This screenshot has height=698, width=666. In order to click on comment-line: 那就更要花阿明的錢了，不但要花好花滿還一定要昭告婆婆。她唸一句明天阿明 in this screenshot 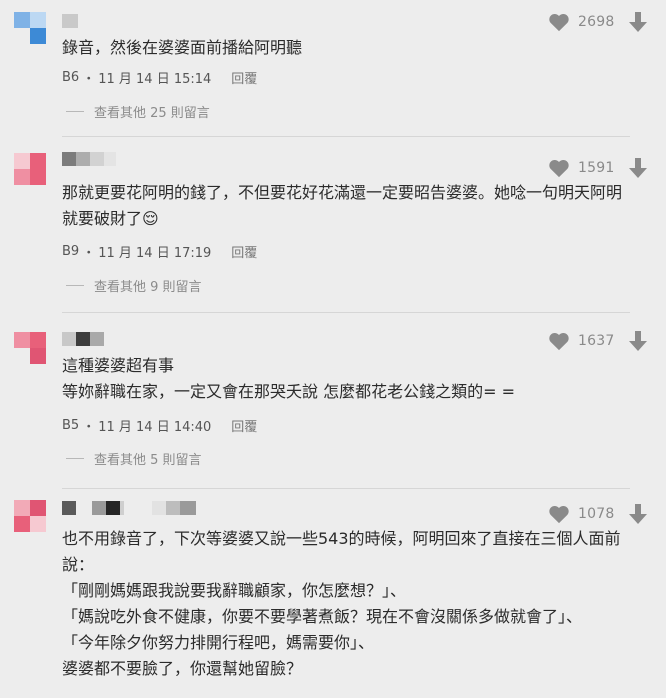, I will do `click(342, 192)`.